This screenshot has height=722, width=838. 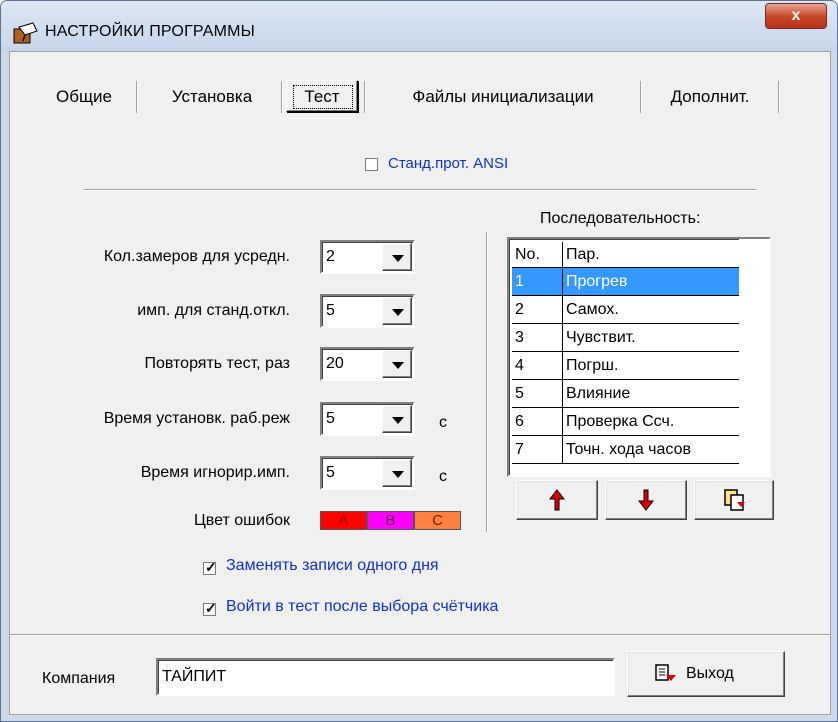 I want to click on stddev-imp-value: 5, so click(x=330, y=310).